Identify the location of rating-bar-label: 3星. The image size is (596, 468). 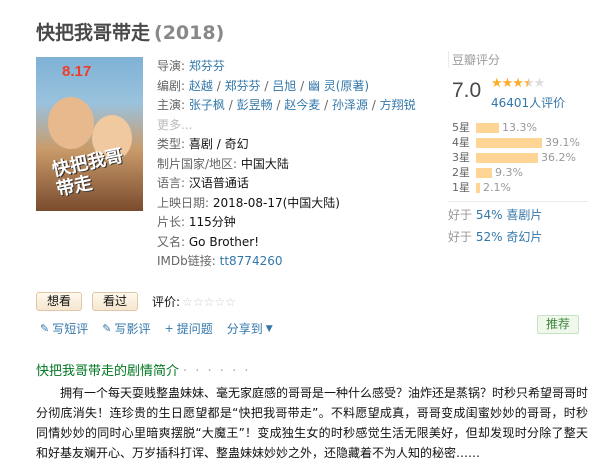
(461, 157).